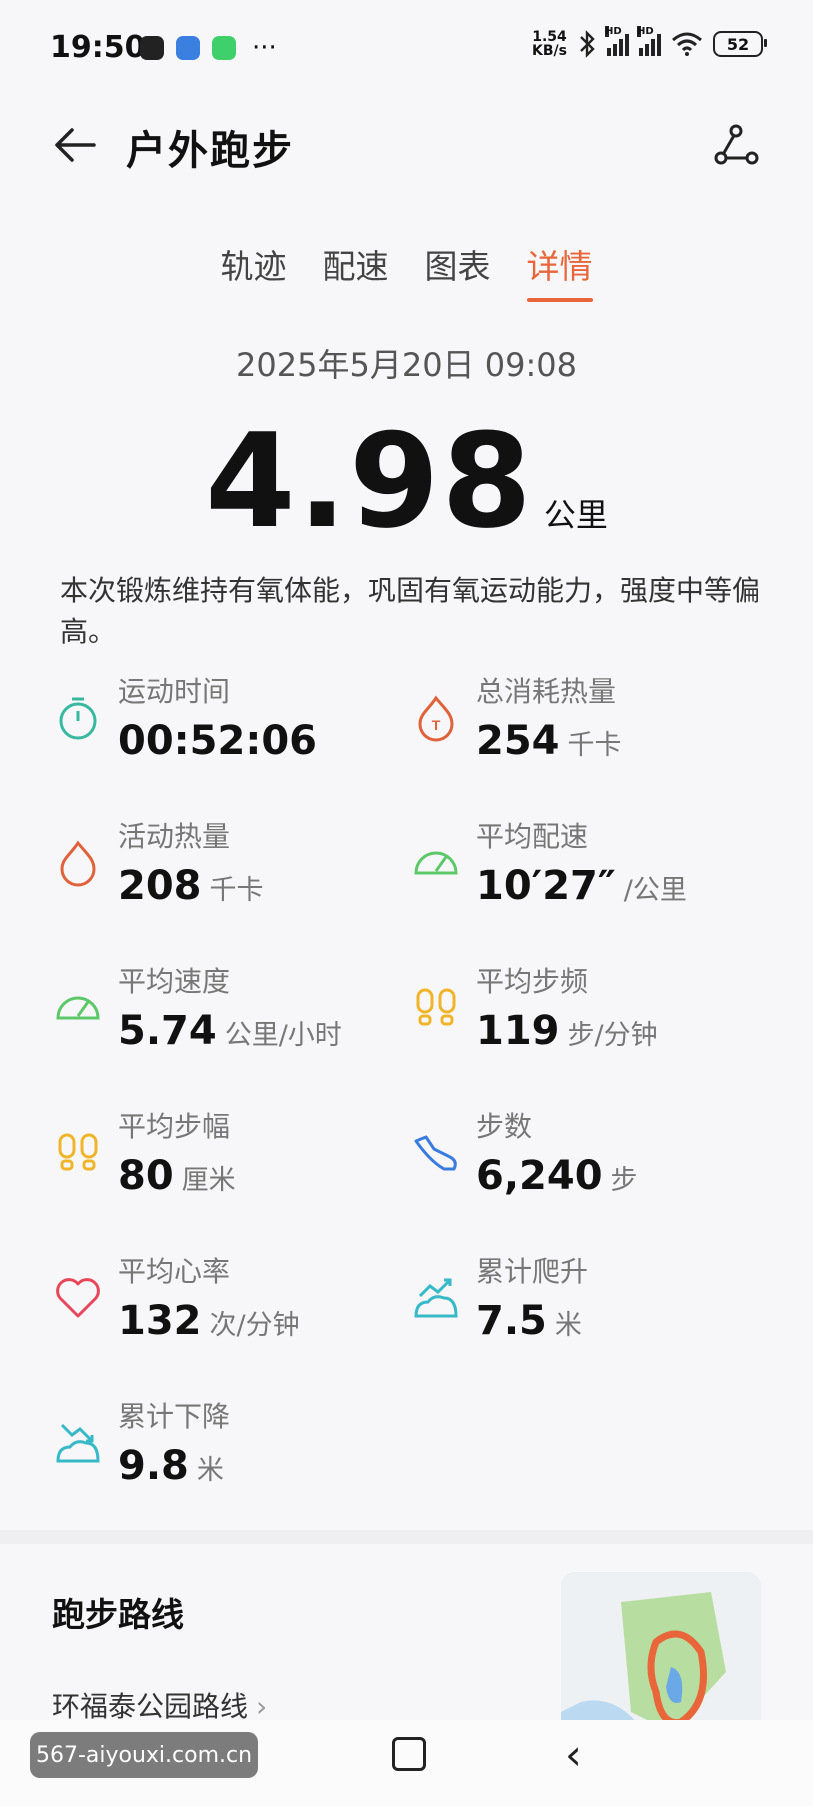 The image size is (813, 1806). What do you see at coordinates (208, 48) in the screenshot?
I see `status-app-icons: ···` at bounding box center [208, 48].